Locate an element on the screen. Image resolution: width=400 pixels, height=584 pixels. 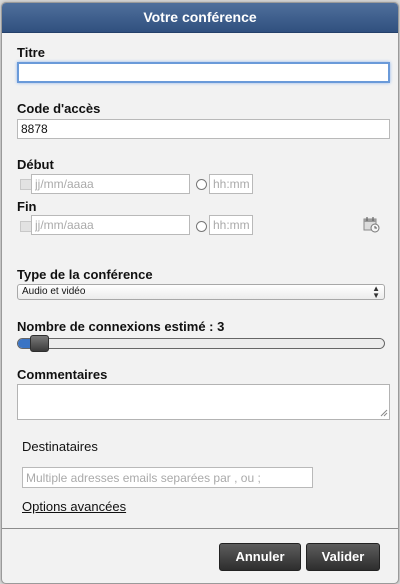
type-select: Audio et vidéo ▲ ▼ is located at coordinates (201, 292).